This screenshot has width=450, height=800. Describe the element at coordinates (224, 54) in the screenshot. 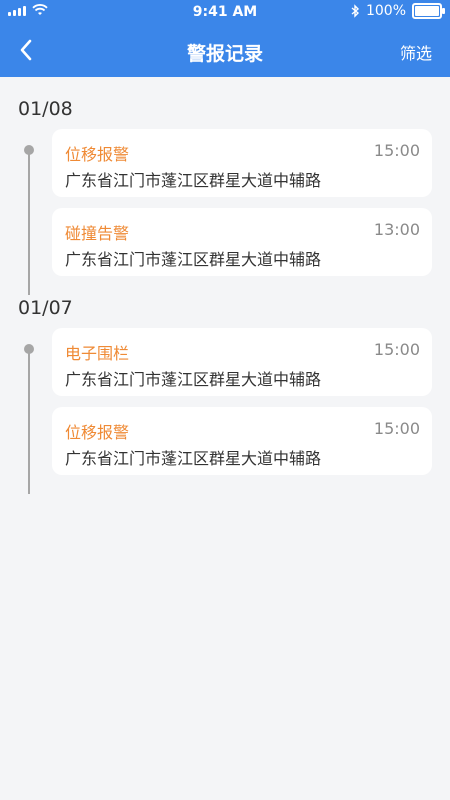

I see `page-title: 警报记录` at that location.